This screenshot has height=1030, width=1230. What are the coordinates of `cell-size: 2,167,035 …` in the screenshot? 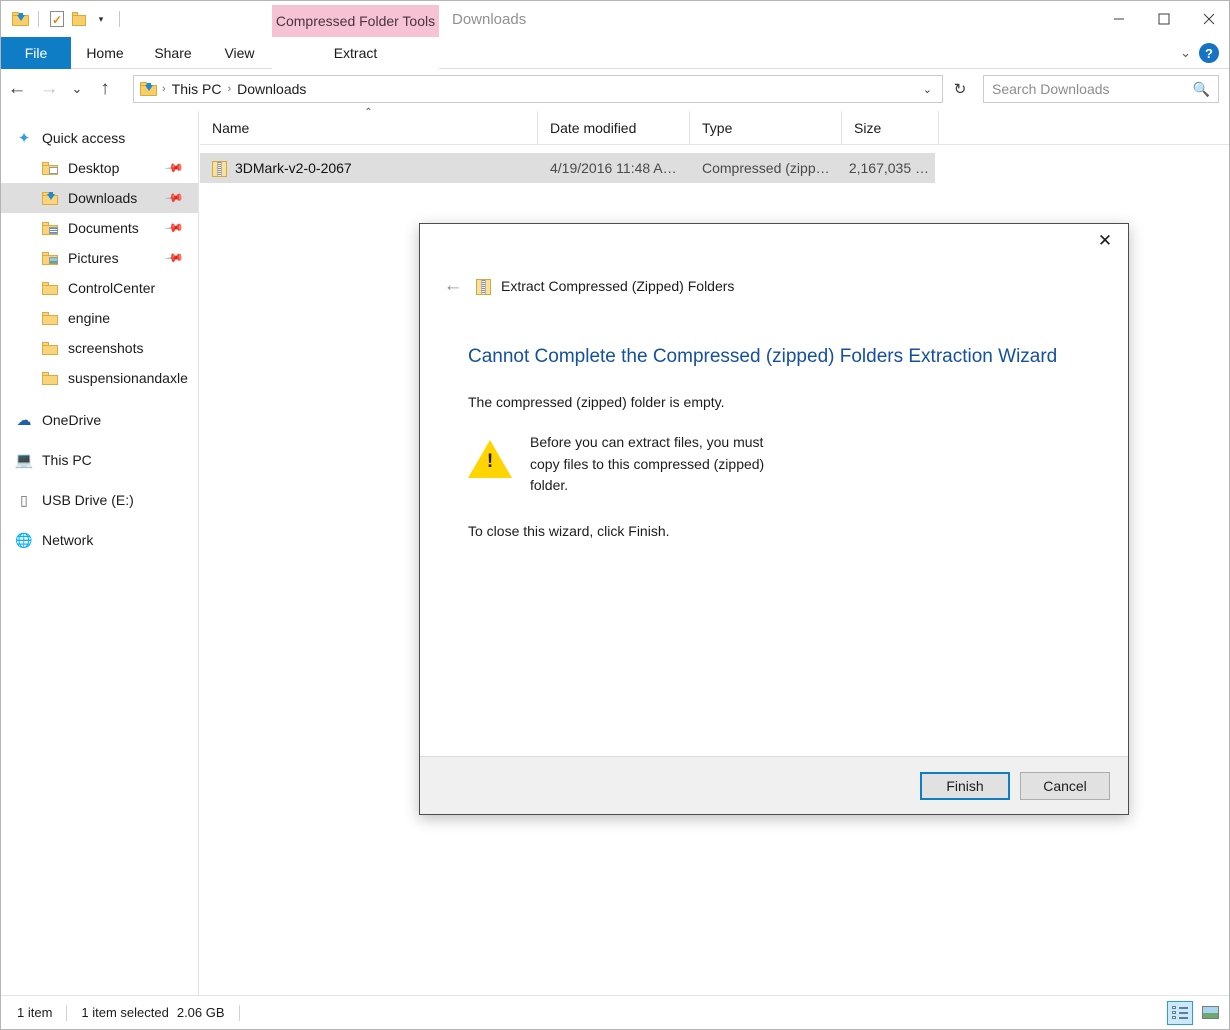 It's located at (888, 168).